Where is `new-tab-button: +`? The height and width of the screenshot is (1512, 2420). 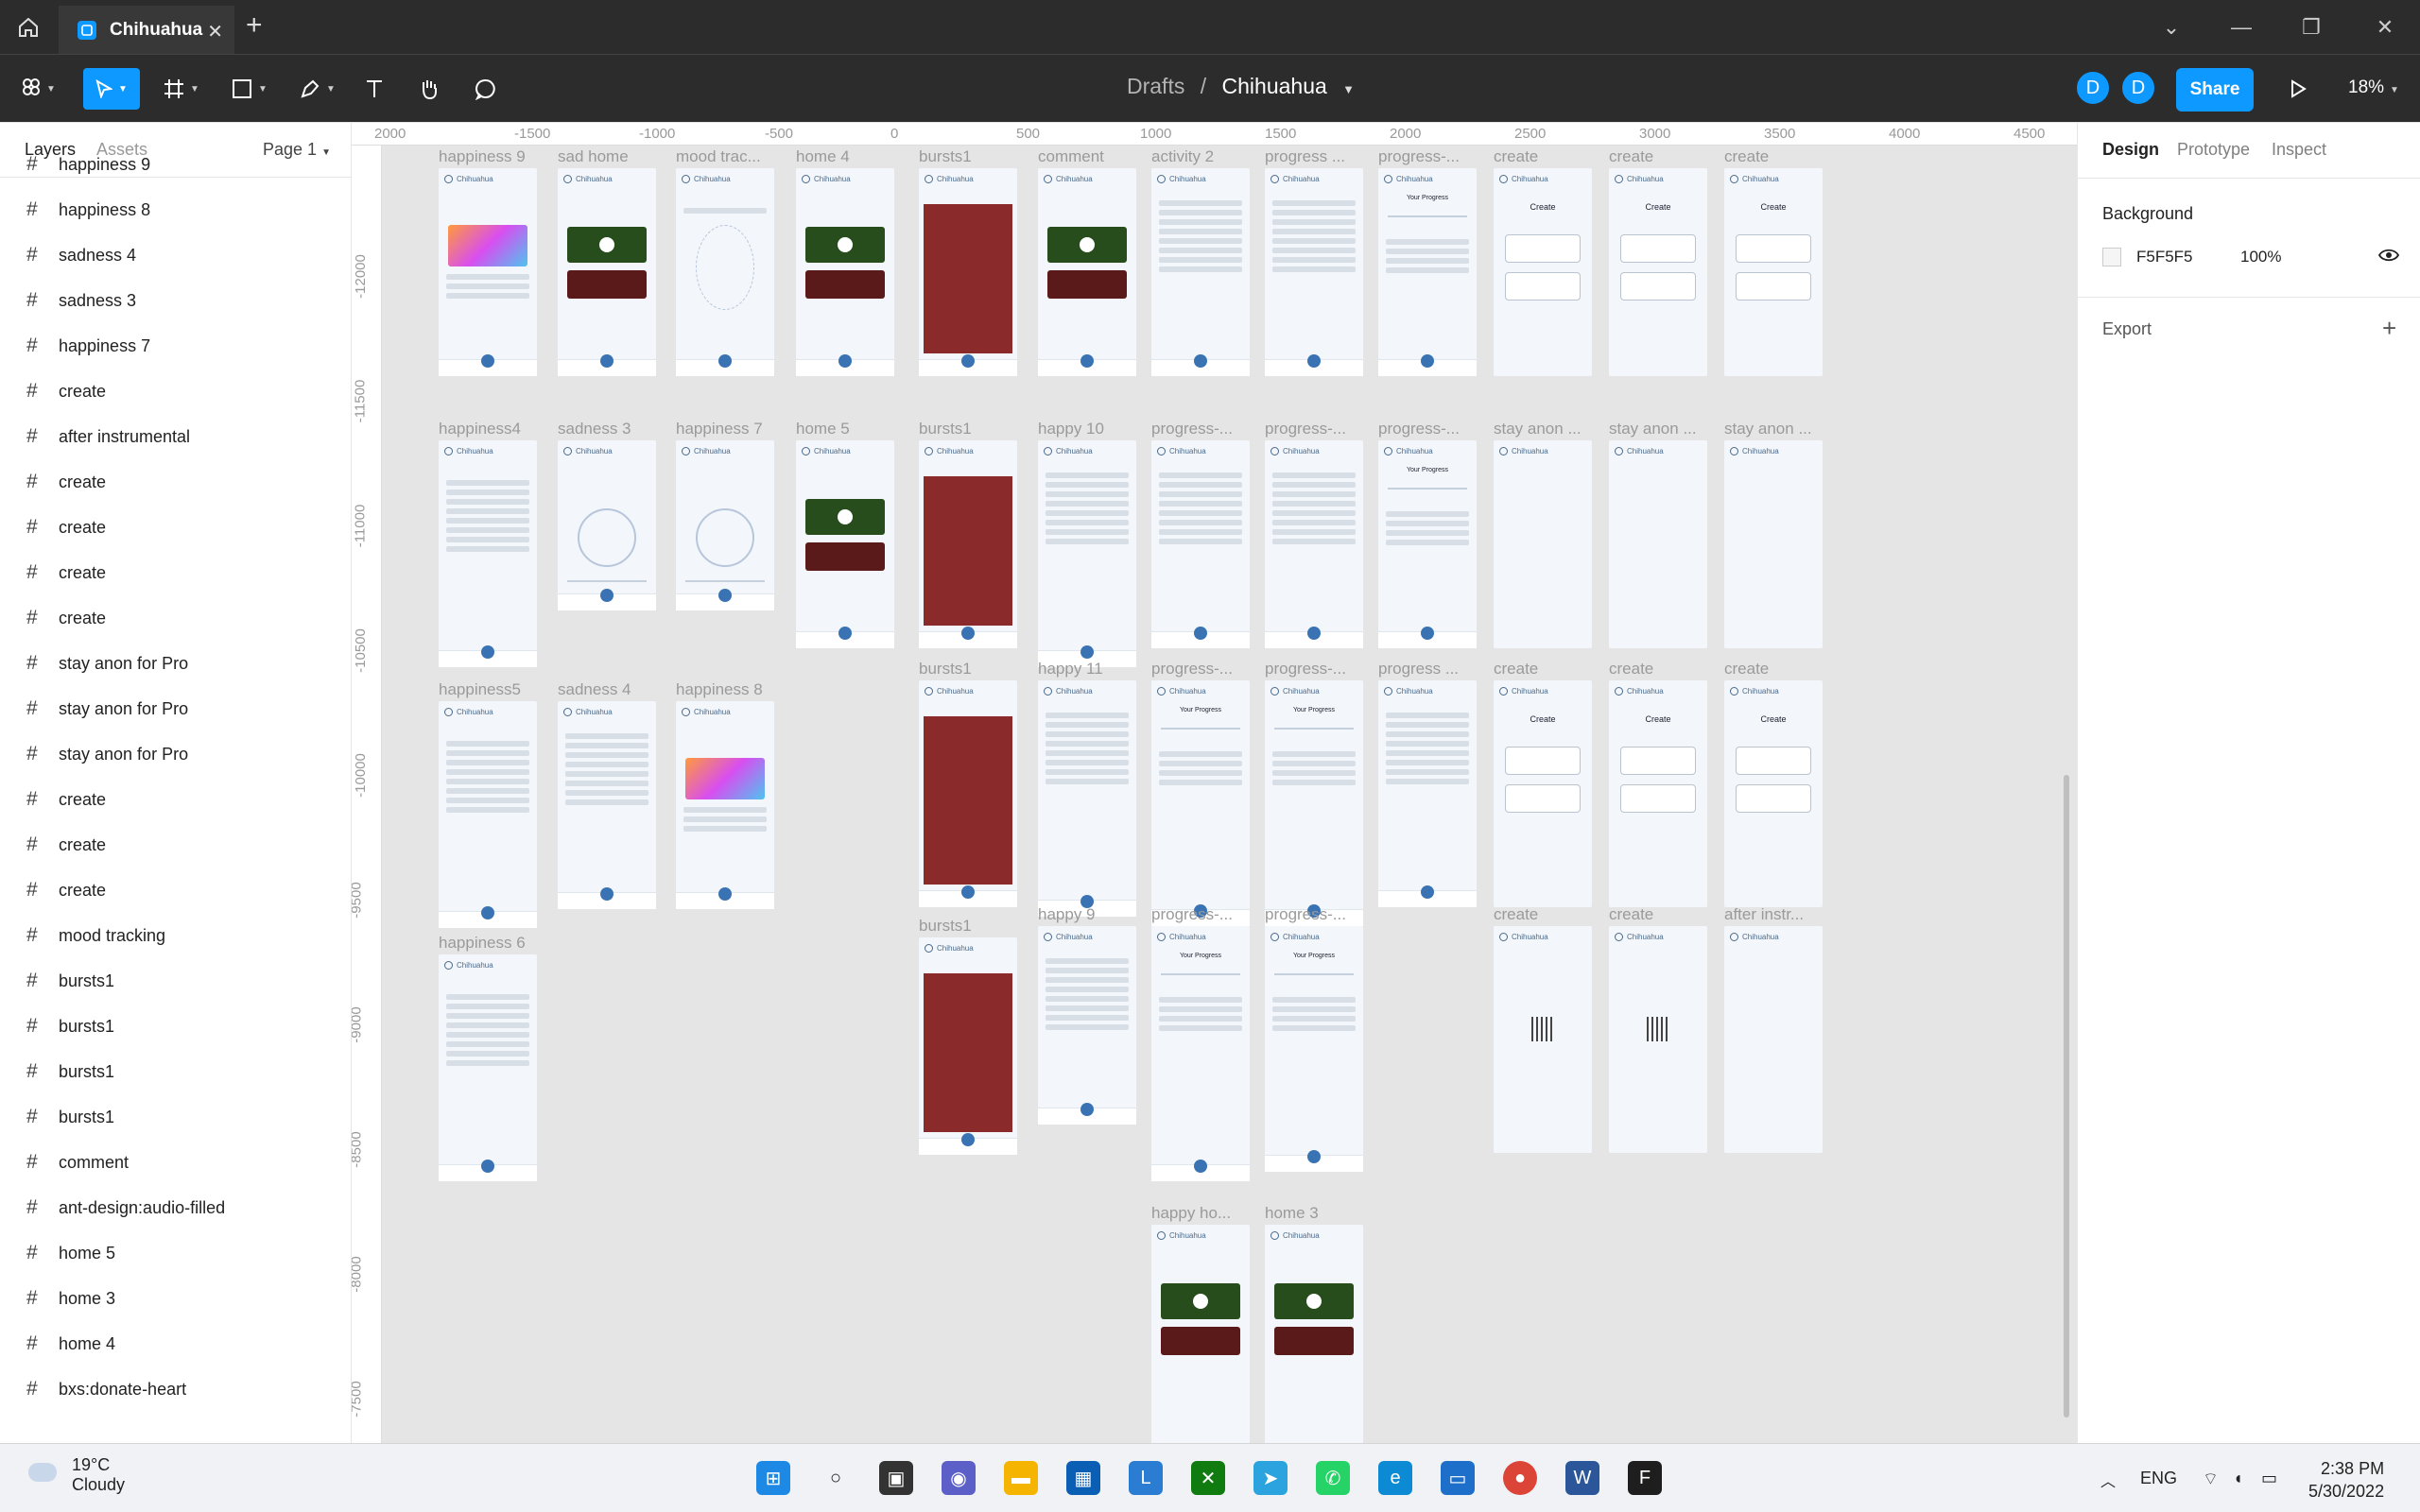
new-tab-button: + is located at coordinates (254, 25).